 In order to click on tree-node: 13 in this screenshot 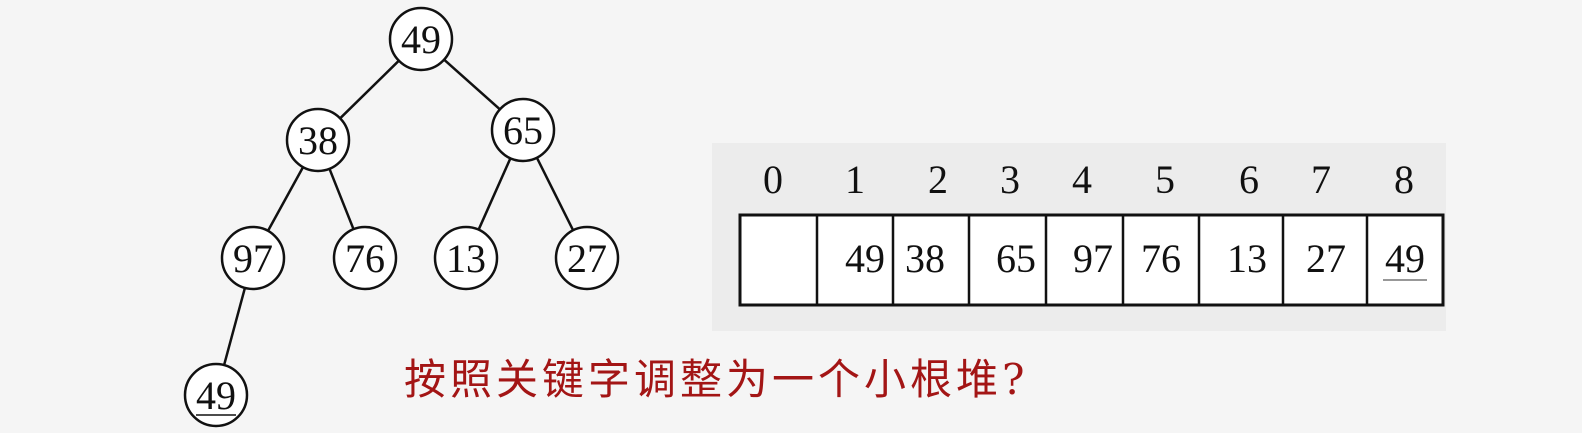, I will do `click(466, 258)`.